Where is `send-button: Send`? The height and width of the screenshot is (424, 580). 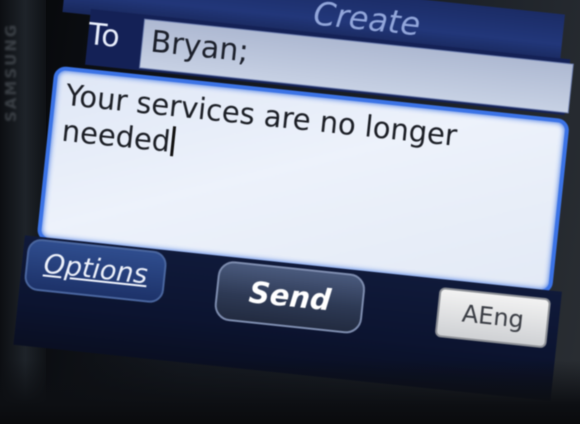 send-button: Send is located at coordinates (290, 297).